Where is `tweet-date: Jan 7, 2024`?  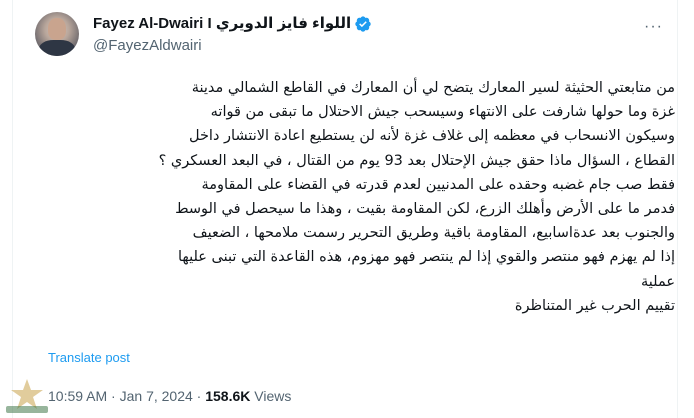 tweet-date: Jan 7, 2024 is located at coordinates (156, 396).